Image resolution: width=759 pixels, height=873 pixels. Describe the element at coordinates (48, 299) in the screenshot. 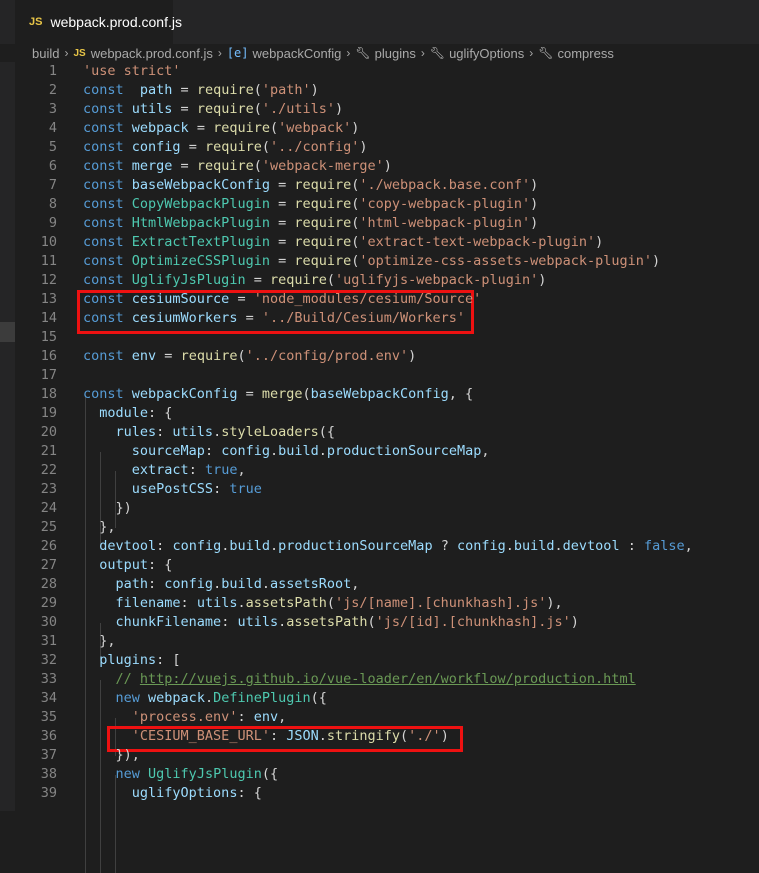

I see `line-number: 13` at that location.